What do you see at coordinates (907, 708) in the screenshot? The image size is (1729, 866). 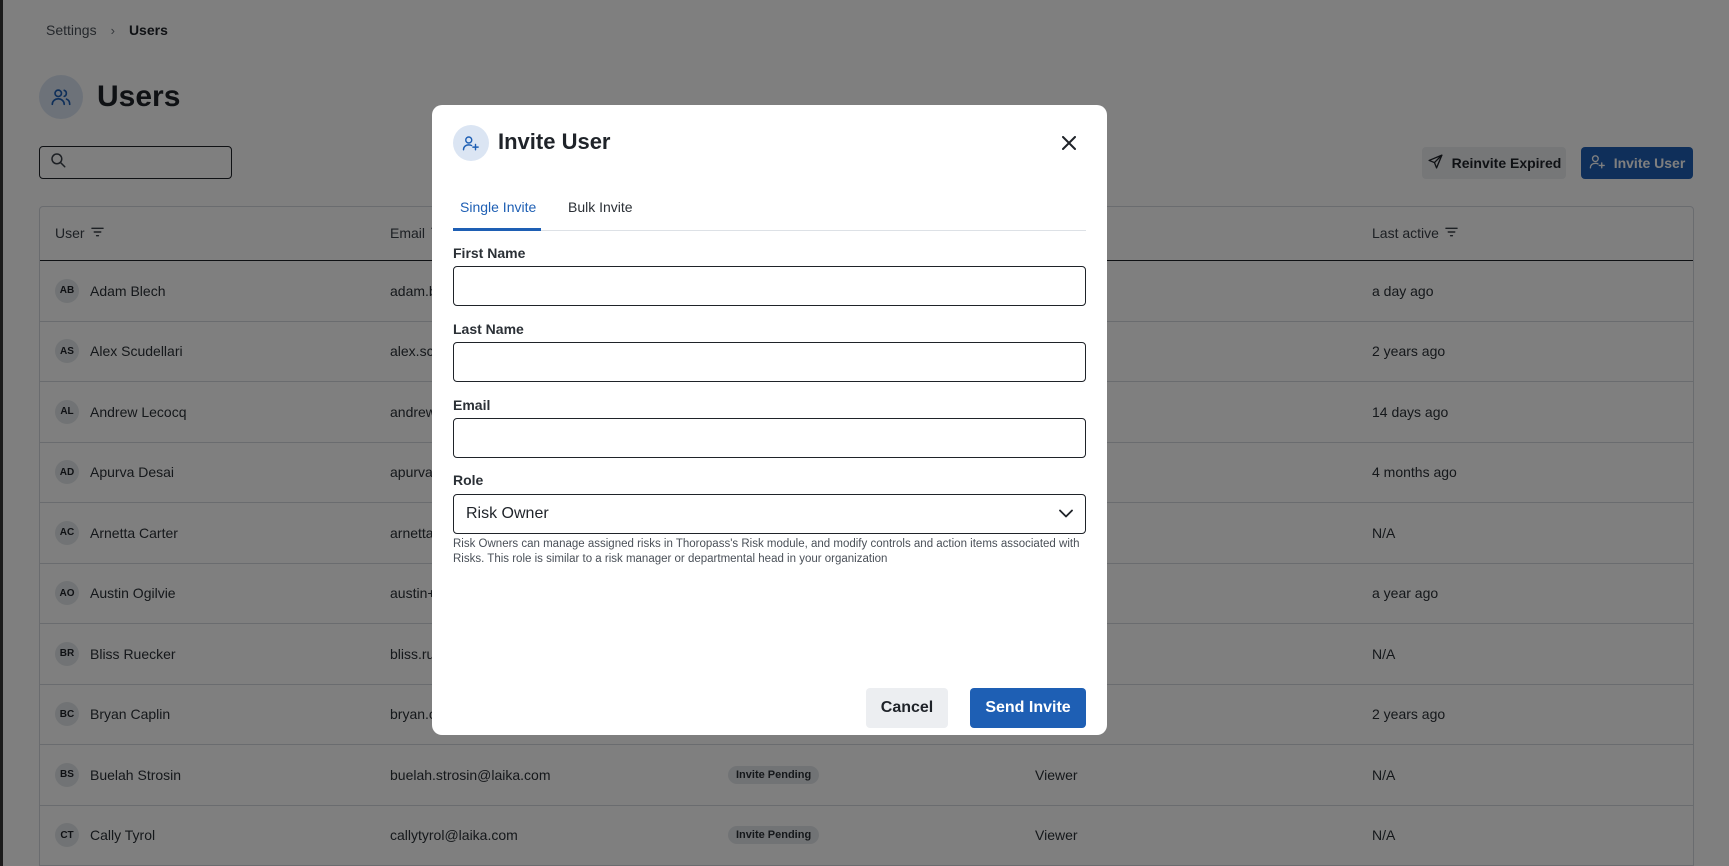 I see `cancel-button: Cancel` at bounding box center [907, 708].